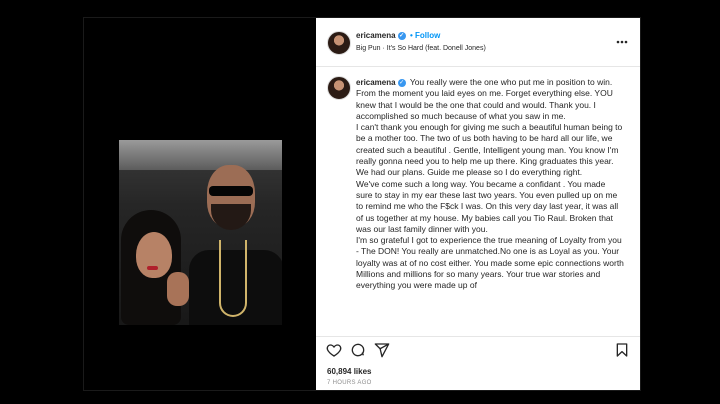  I want to click on username-text: ericamena, so click(376, 35).